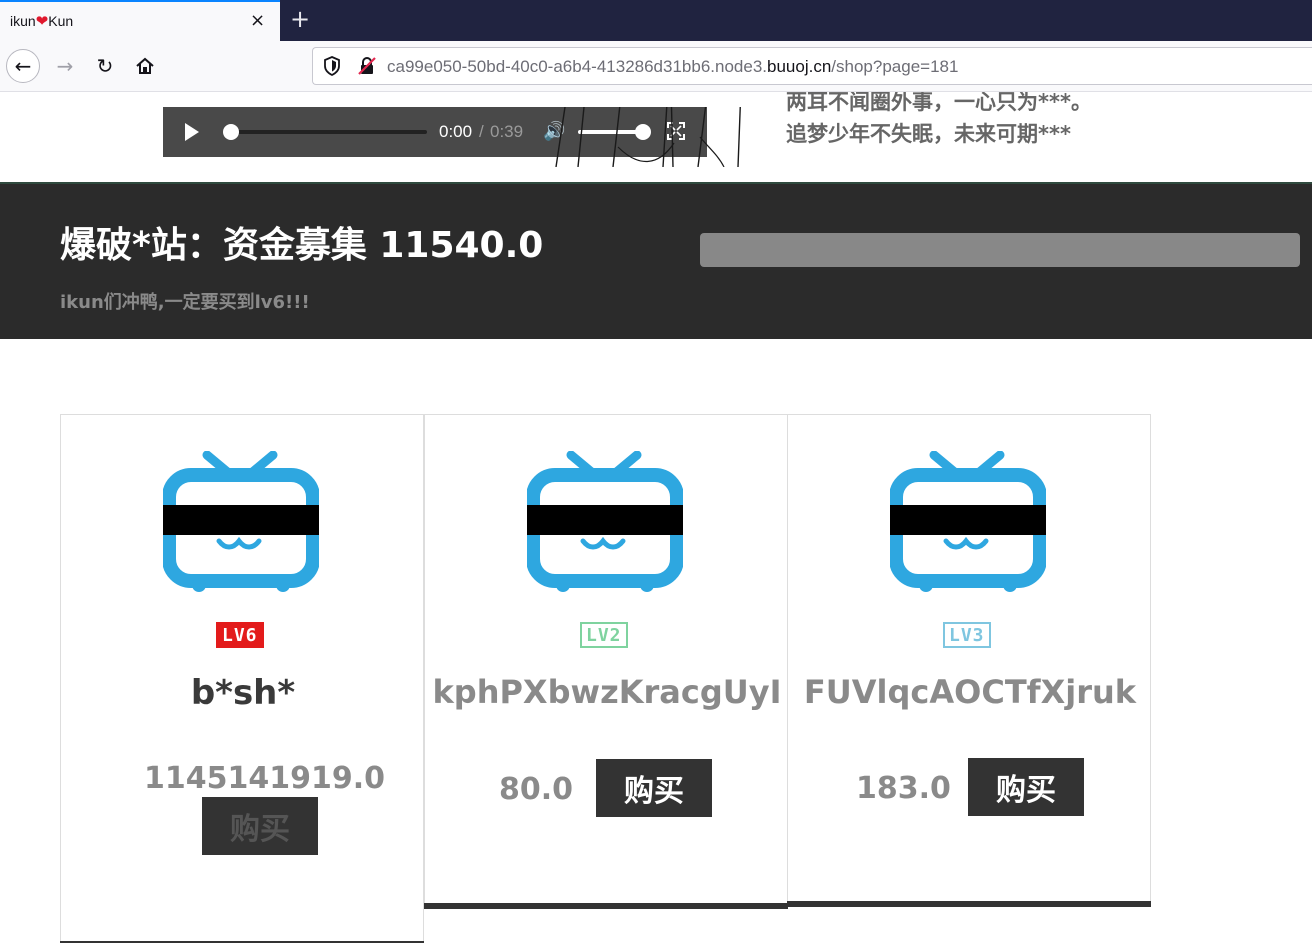  I want to click on arrow-left-icon: ←, so click(23, 66).